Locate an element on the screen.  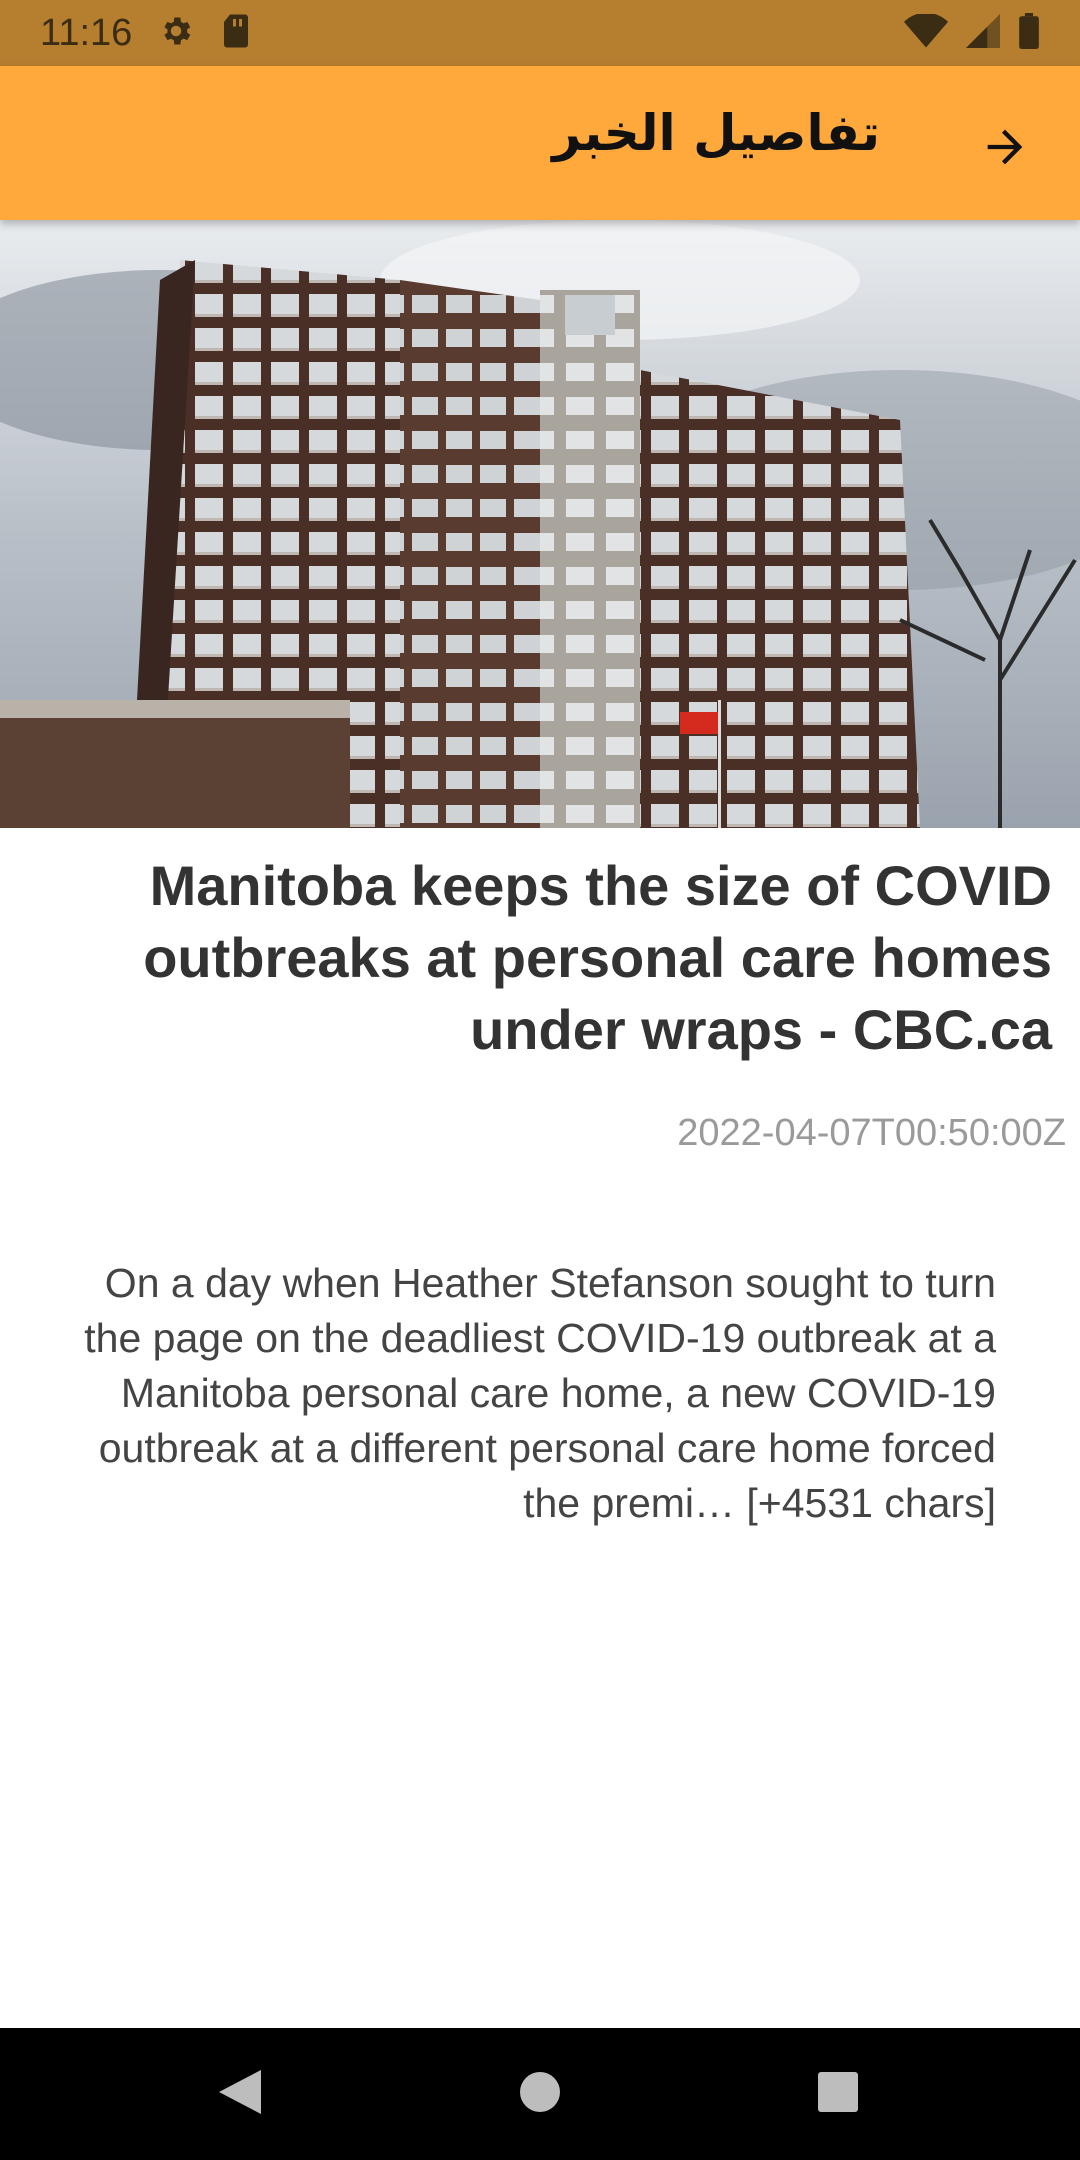
app-bar-title: تفاصيل الخبر is located at coordinates (716, 133).